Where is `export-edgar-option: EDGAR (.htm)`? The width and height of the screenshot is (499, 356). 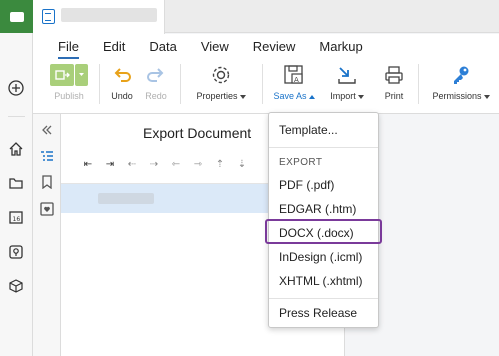
export-edgar-option: EDGAR (.htm) is located at coordinates (317, 209).